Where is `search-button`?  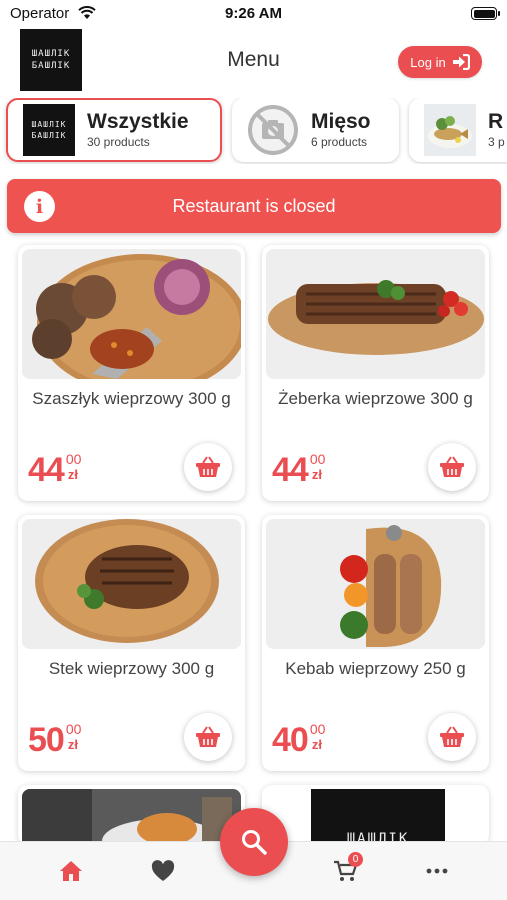
search-button is located at coordinates (254, 842).